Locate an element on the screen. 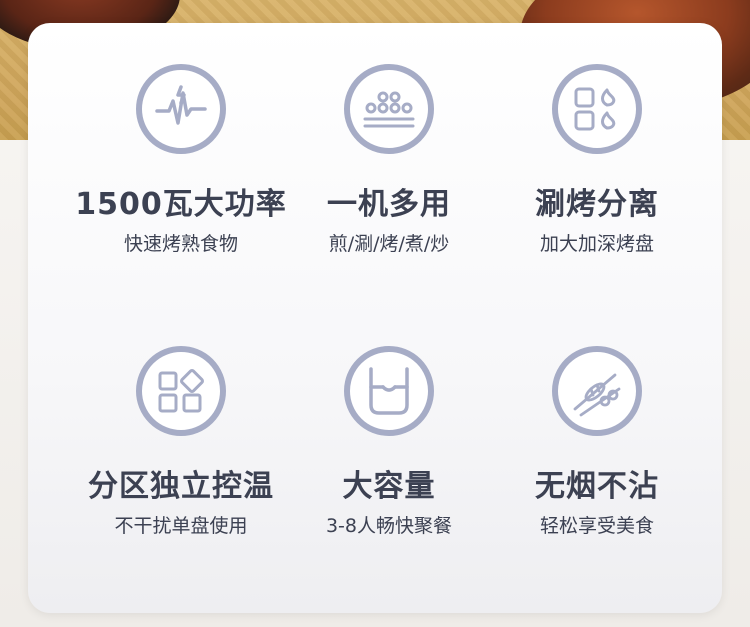  feature-title: 1500瓦大功率 is located at coordinates (181, 204).